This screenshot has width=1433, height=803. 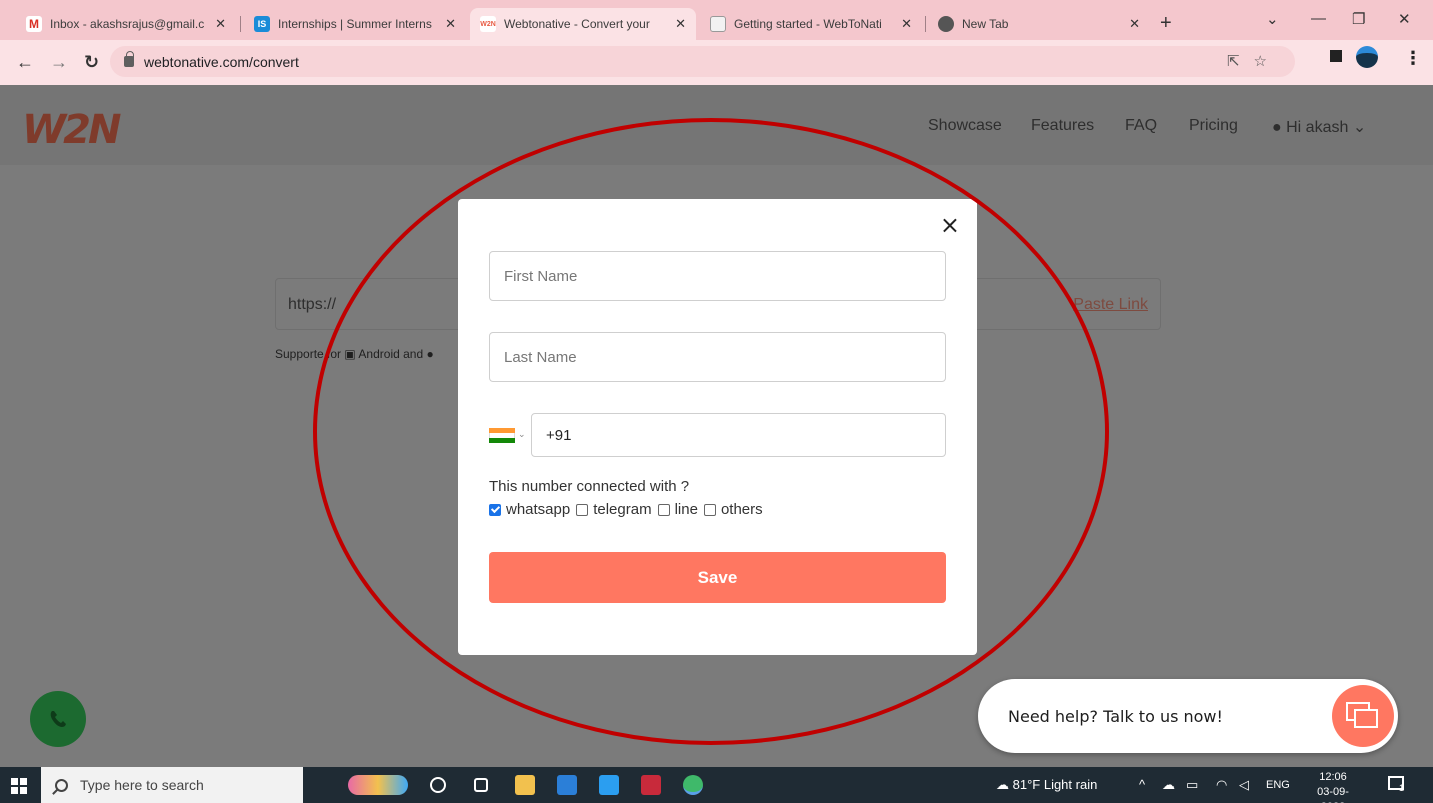 I want to click on battery-icon: ▭, so click(x=1192, y=785).